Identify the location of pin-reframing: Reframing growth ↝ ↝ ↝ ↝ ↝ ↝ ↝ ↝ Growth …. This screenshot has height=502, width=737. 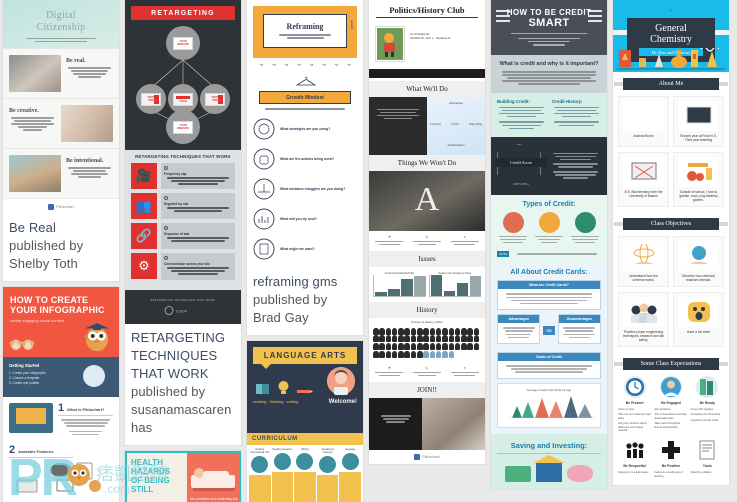
(305, 167).